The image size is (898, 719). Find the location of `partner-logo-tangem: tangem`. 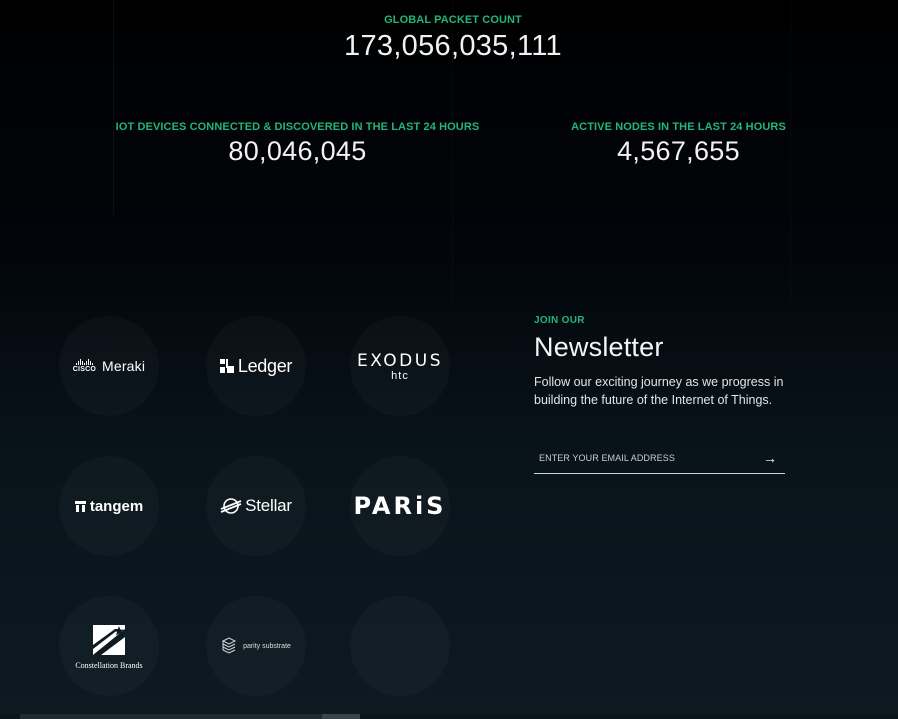

partner-logo-tangem: tangem is located at coordinates (109, 506).